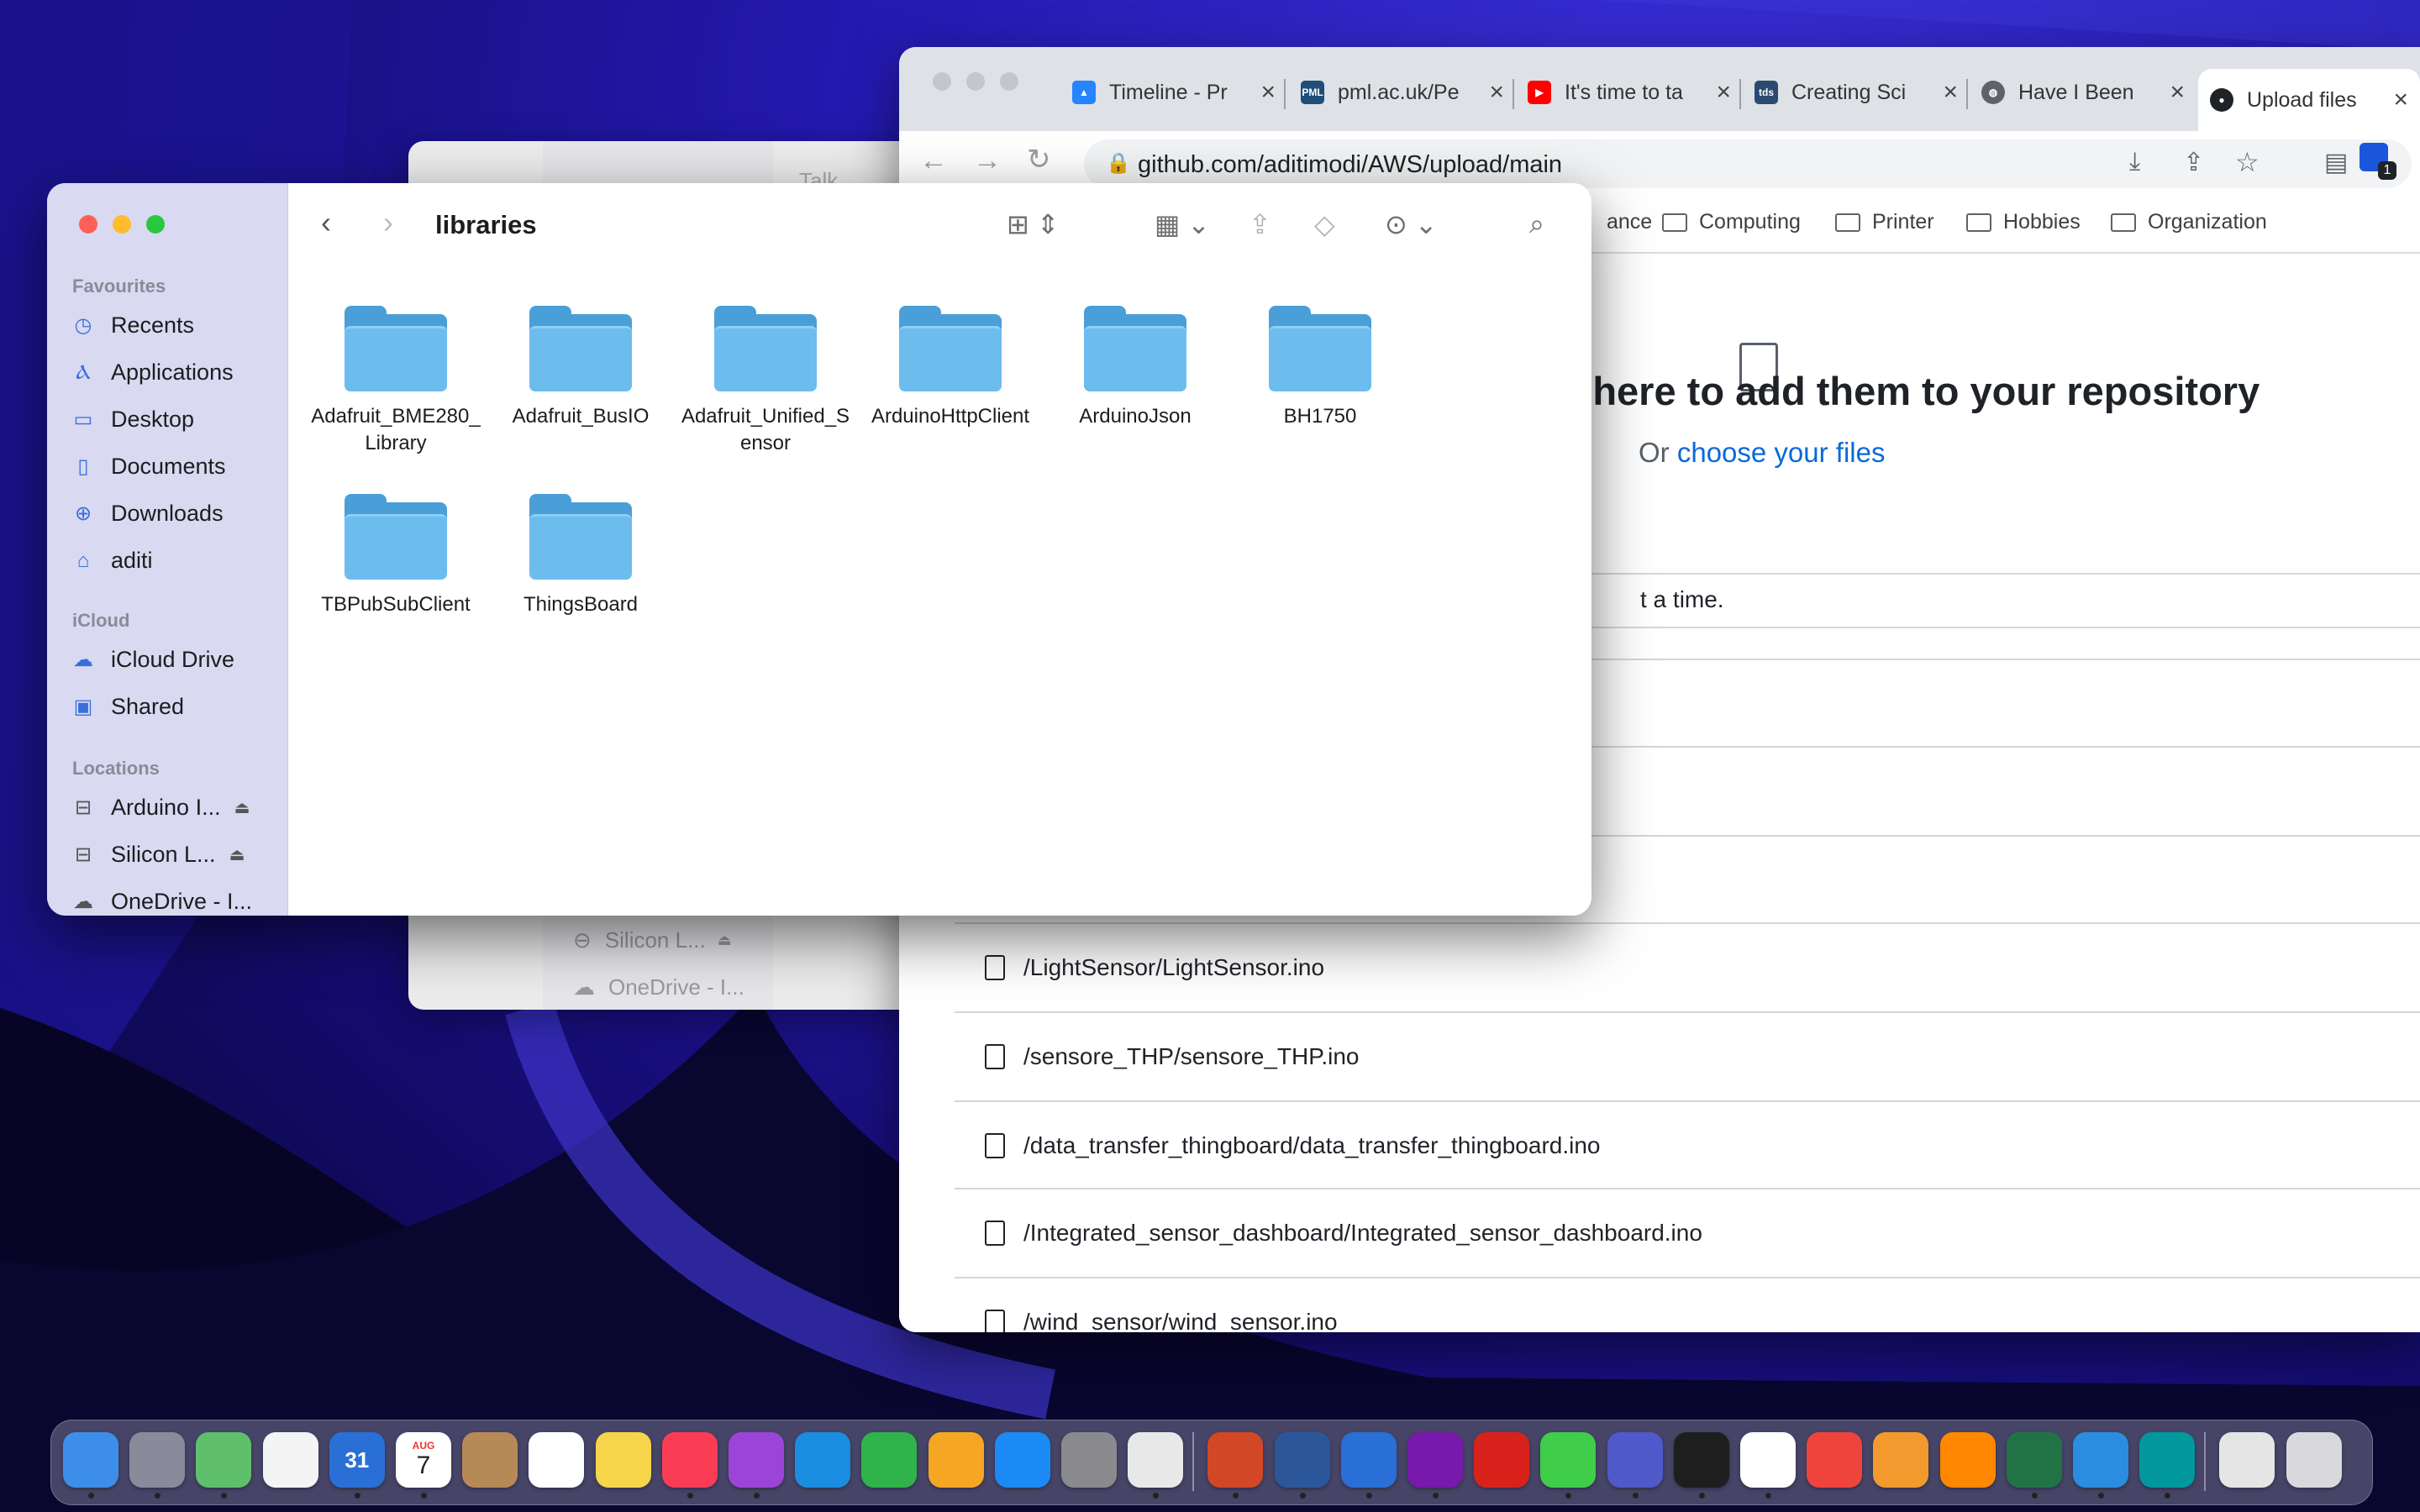 The height and width of the screenshot is (1512, 2420). I want to click on folder-item: ThingsBoard, so click(581, 556).